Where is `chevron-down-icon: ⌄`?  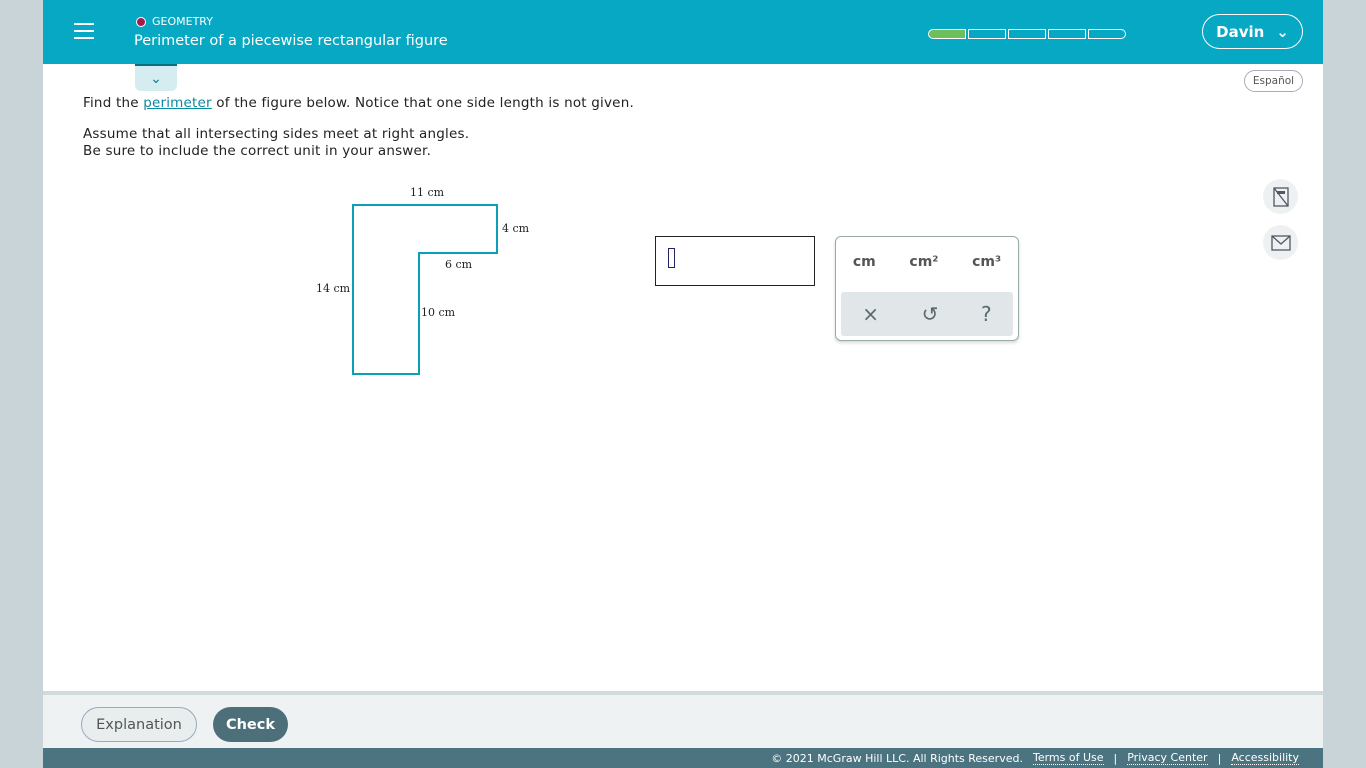
chevron-down-icon: ⌄ is located at coordinates (1282, 31).